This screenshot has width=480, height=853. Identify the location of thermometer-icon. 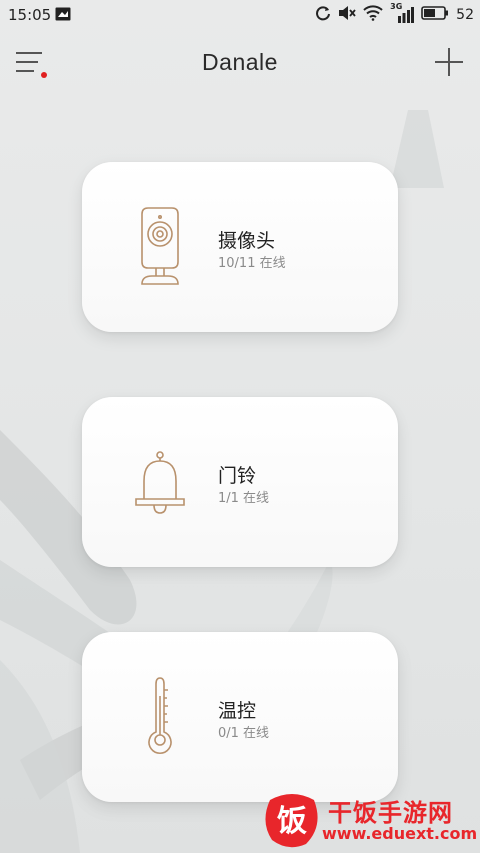
(160, 717).